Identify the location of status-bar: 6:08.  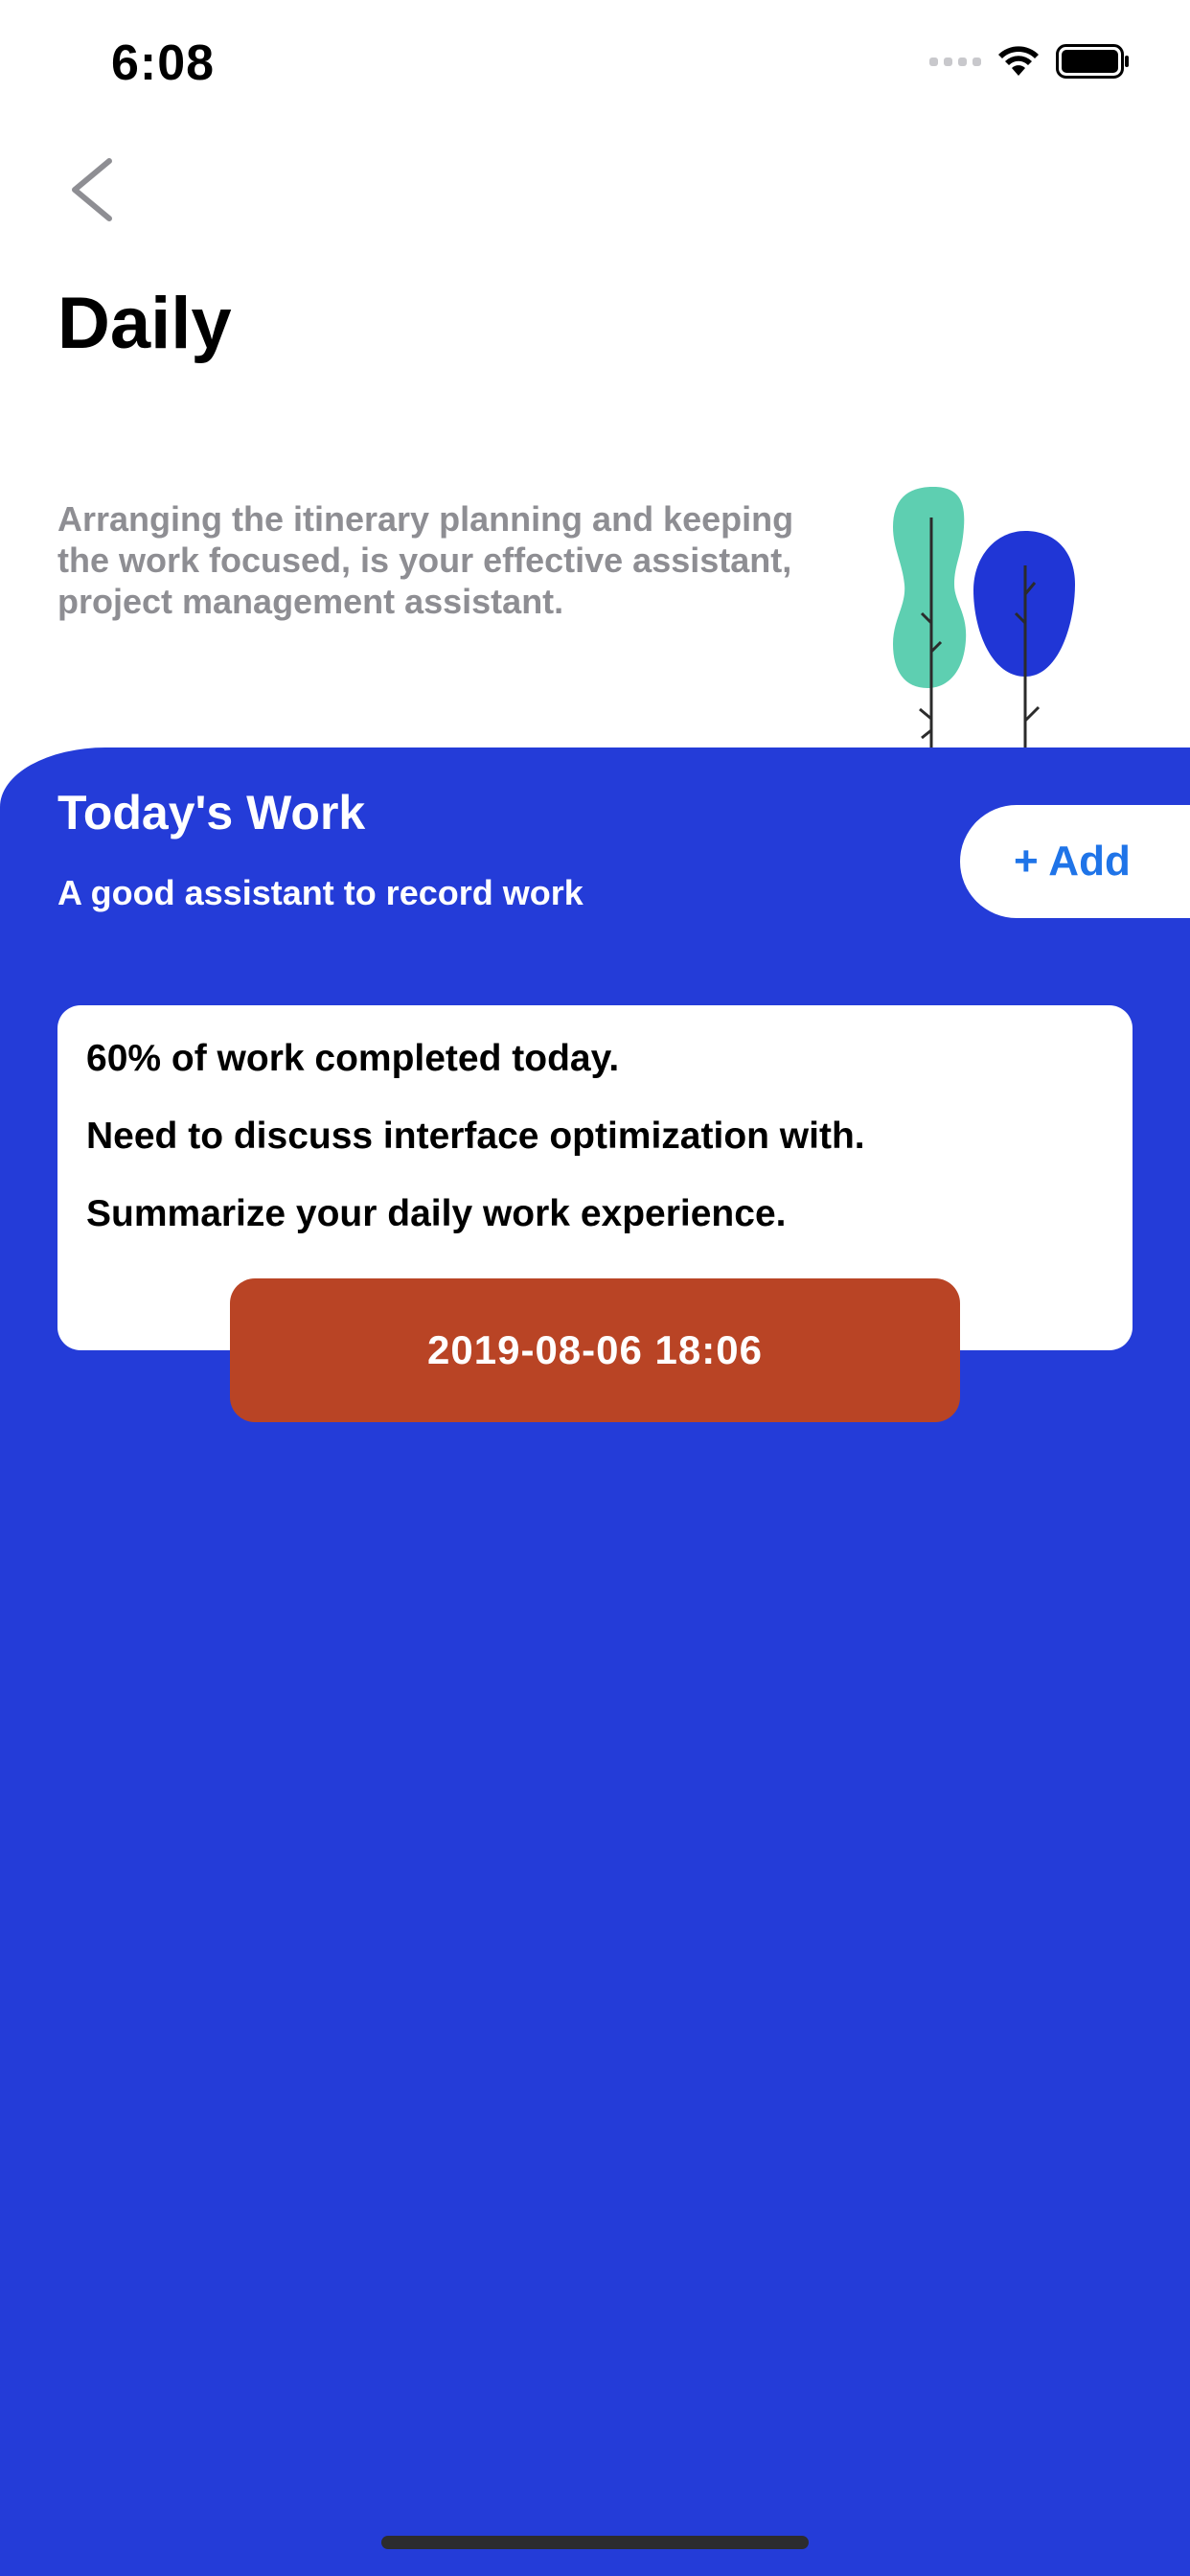
(595, 63).